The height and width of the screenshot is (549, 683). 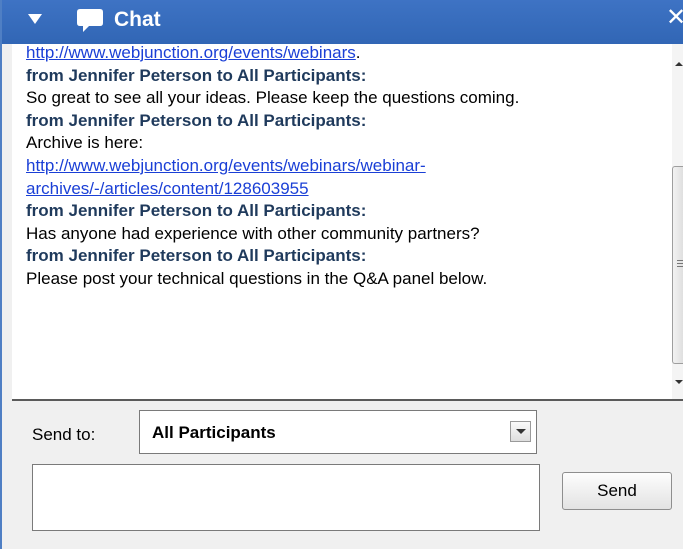 I want to click on dropdown-button, so click(x=520, y=431).